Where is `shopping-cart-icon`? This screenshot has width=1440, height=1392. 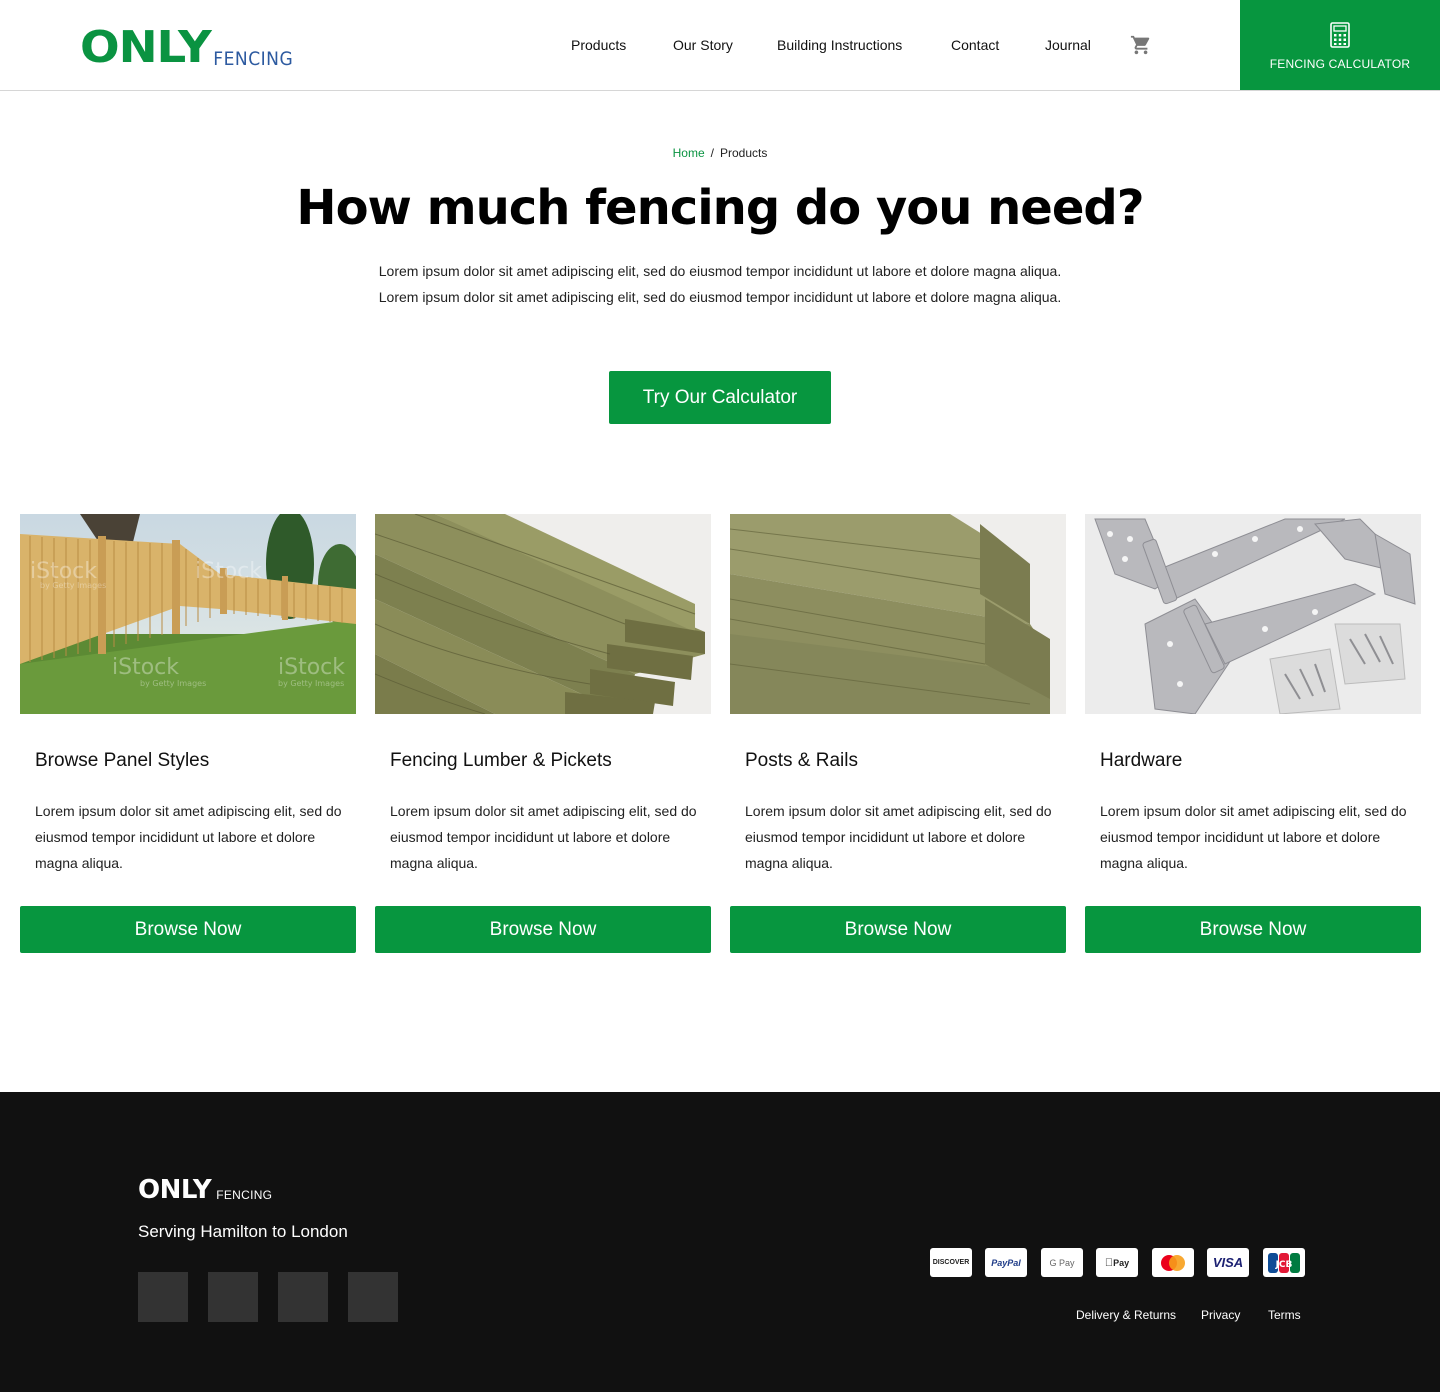 shopping-cart-icon is located at coordinates (1141, 45).